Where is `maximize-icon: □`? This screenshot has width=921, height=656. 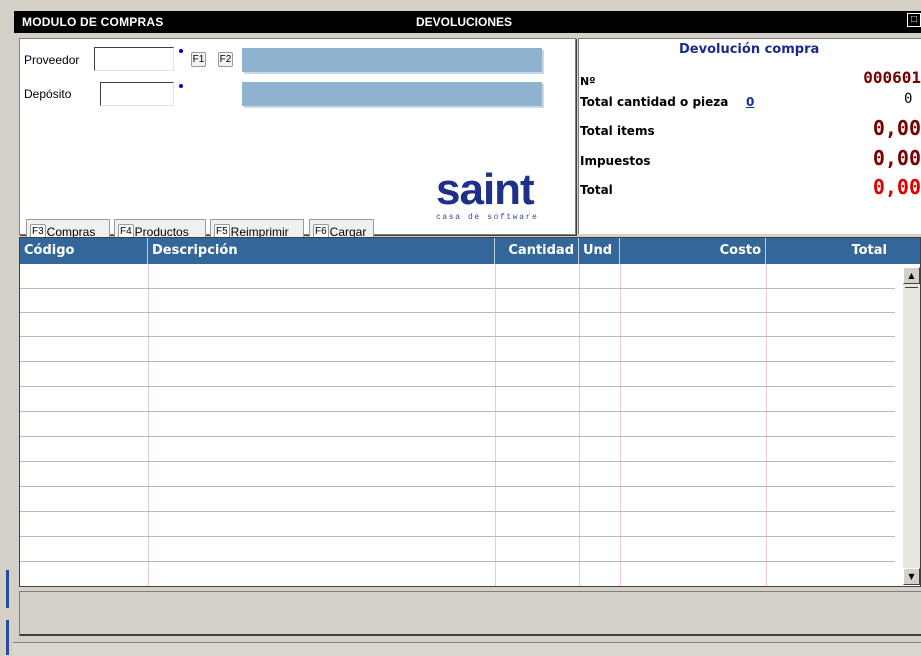
maximize-icon: □ is located at coordinates (914, 20).